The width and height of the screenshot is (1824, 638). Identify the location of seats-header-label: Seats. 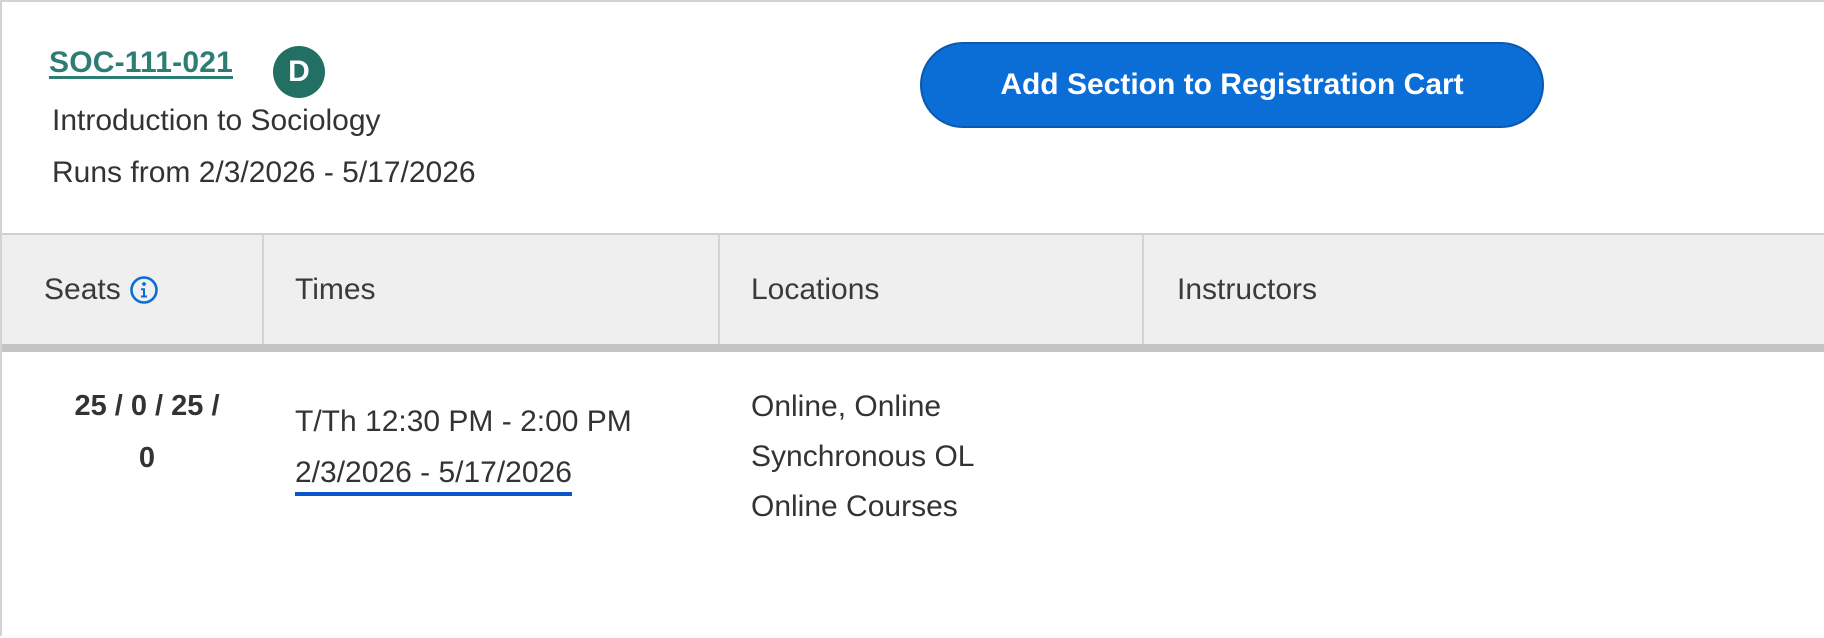
(82, 289).